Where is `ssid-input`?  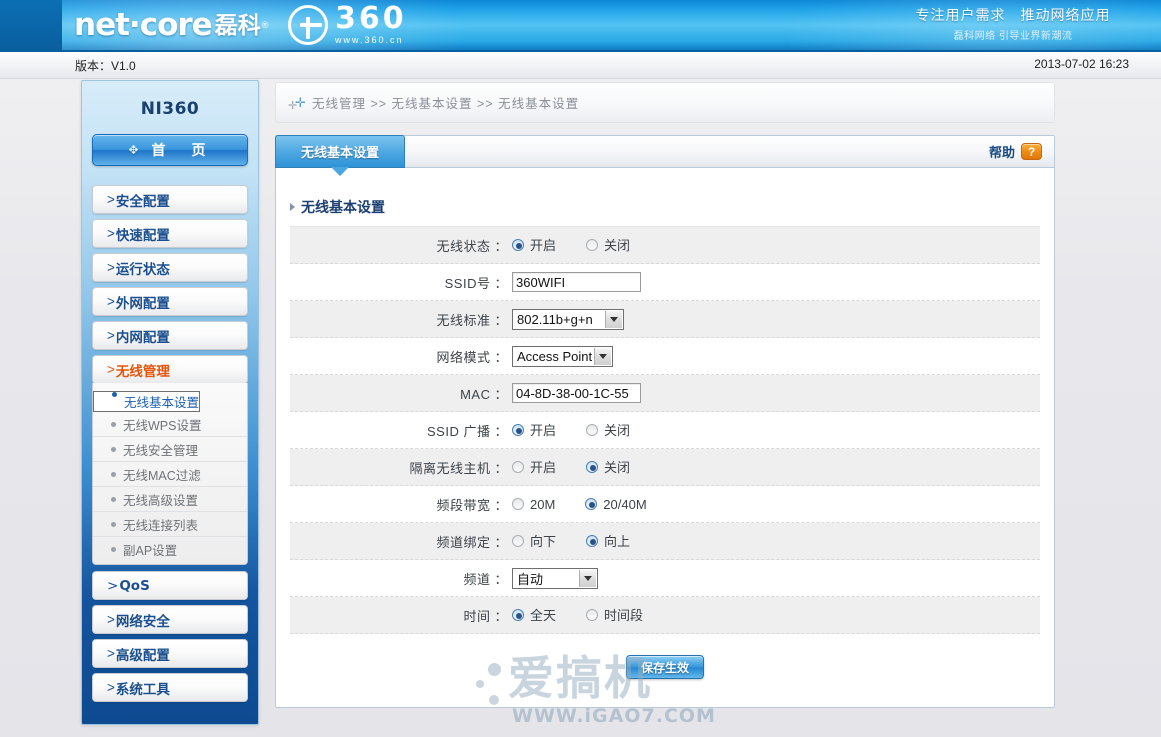 ssid-input is located at coordinates (576, 282).